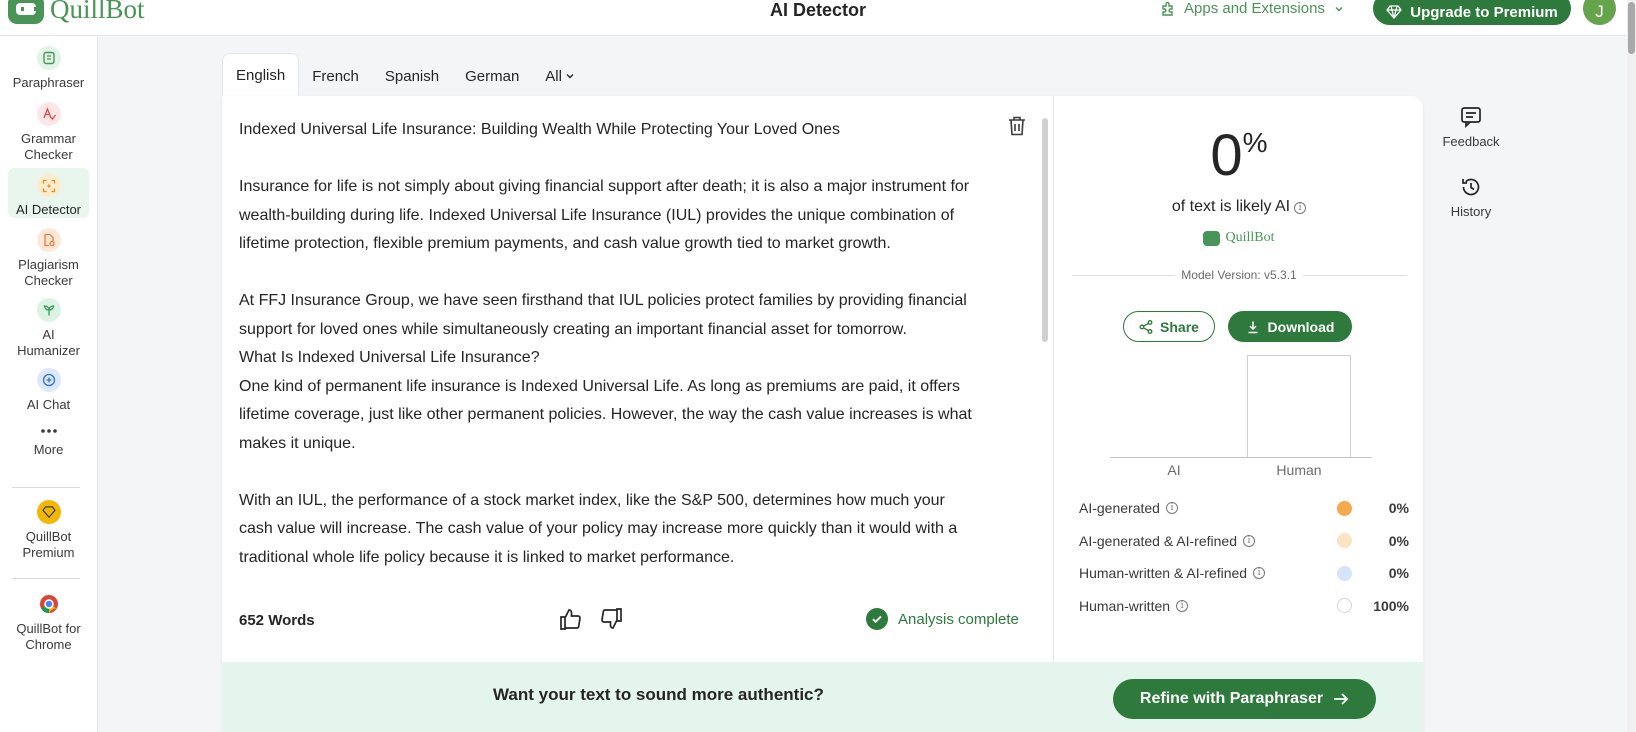  What do you see at coordinates (48, 512) in the screenshot?
I see `premium-icon` at bounding box center [48, 512].